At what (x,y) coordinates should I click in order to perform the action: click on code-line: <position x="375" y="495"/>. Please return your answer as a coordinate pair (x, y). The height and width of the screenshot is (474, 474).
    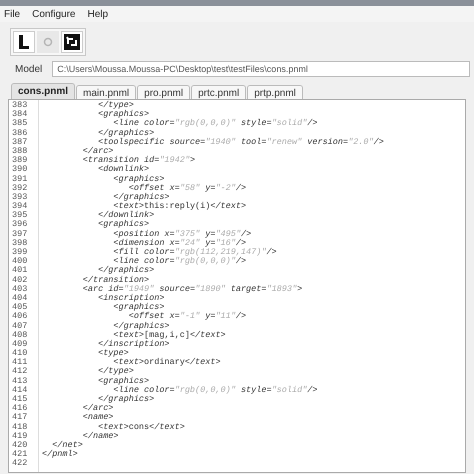
    Looking at the image, I should click on (182, 234).